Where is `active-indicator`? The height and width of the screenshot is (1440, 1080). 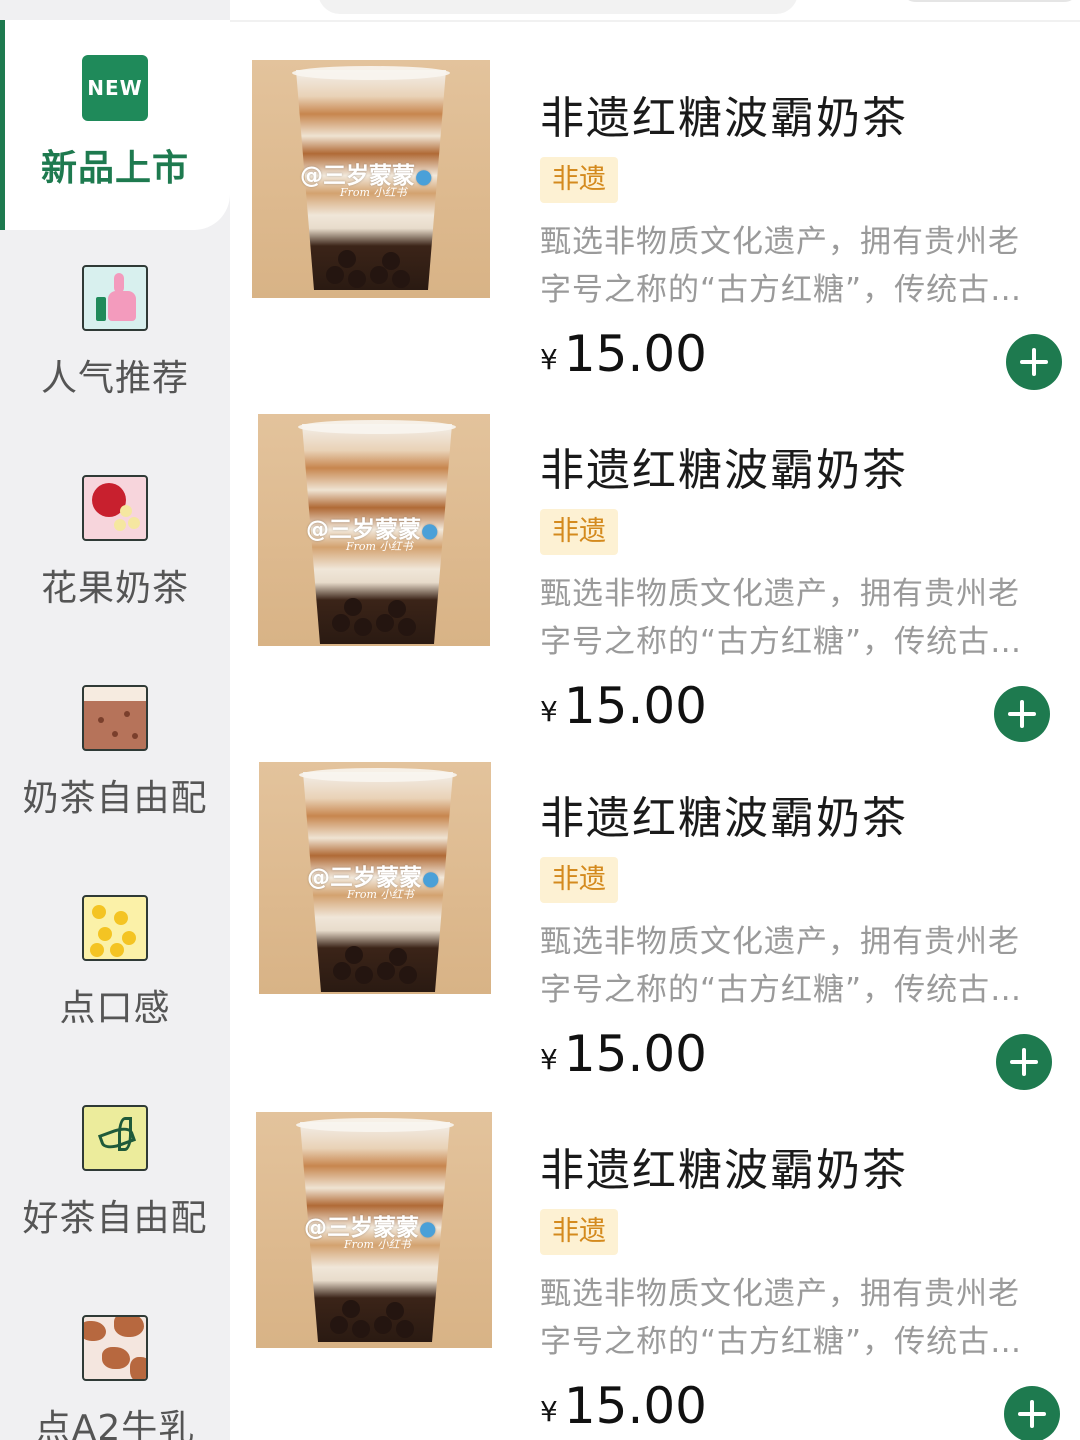
active-indicator is located at coordinates (2, 125).